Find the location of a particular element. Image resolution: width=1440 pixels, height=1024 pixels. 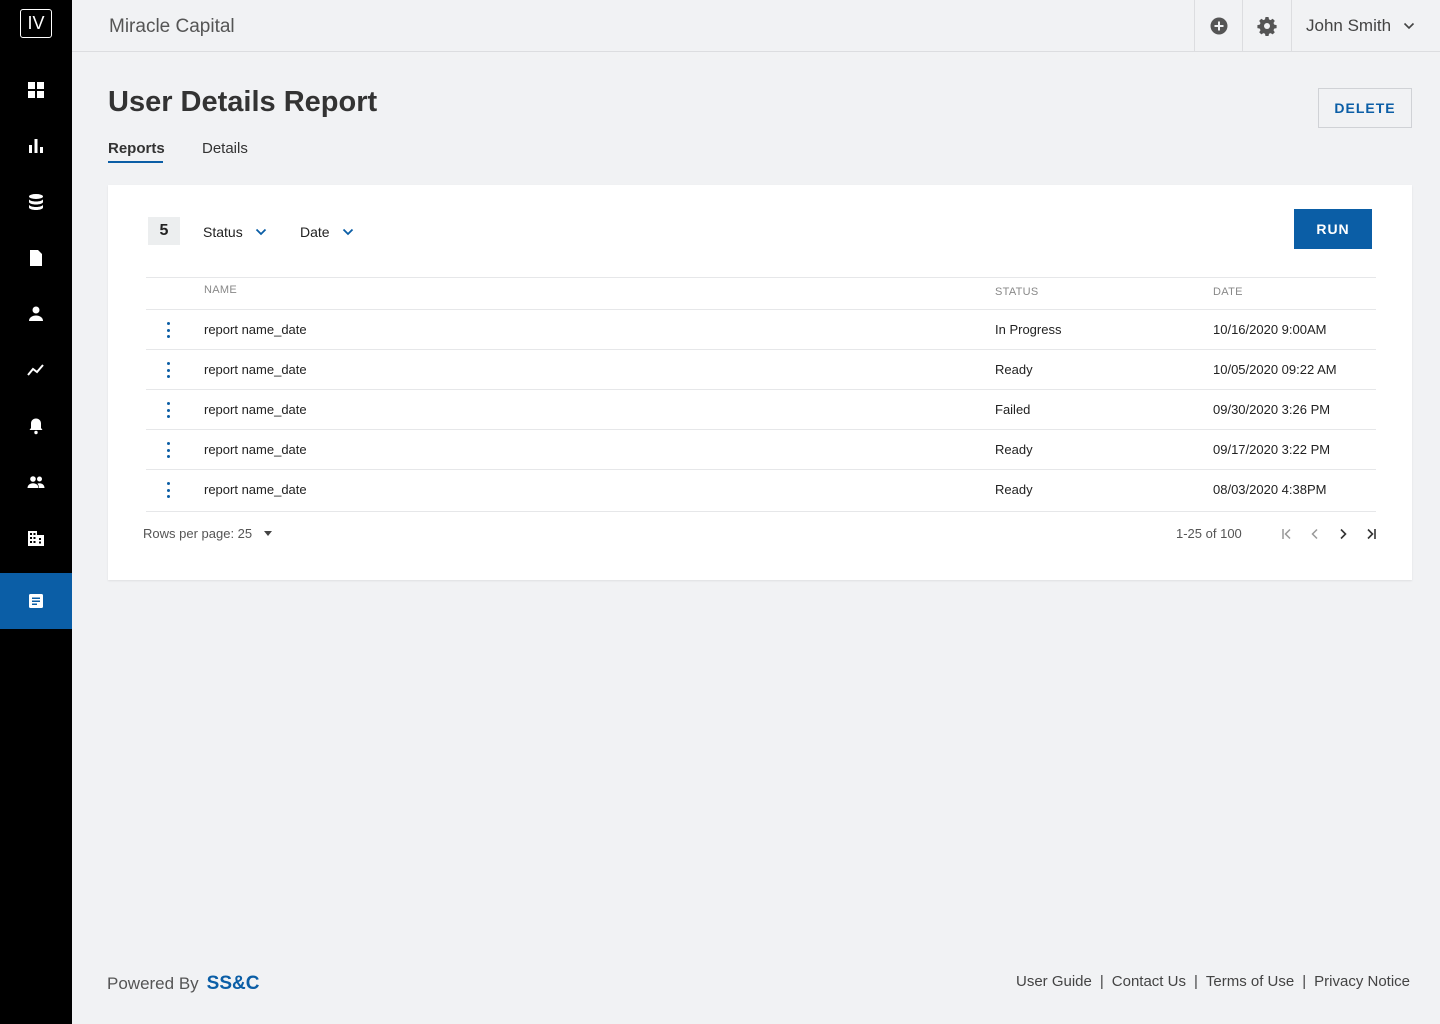

last-page-icon is located at coordinates (1371, 534).